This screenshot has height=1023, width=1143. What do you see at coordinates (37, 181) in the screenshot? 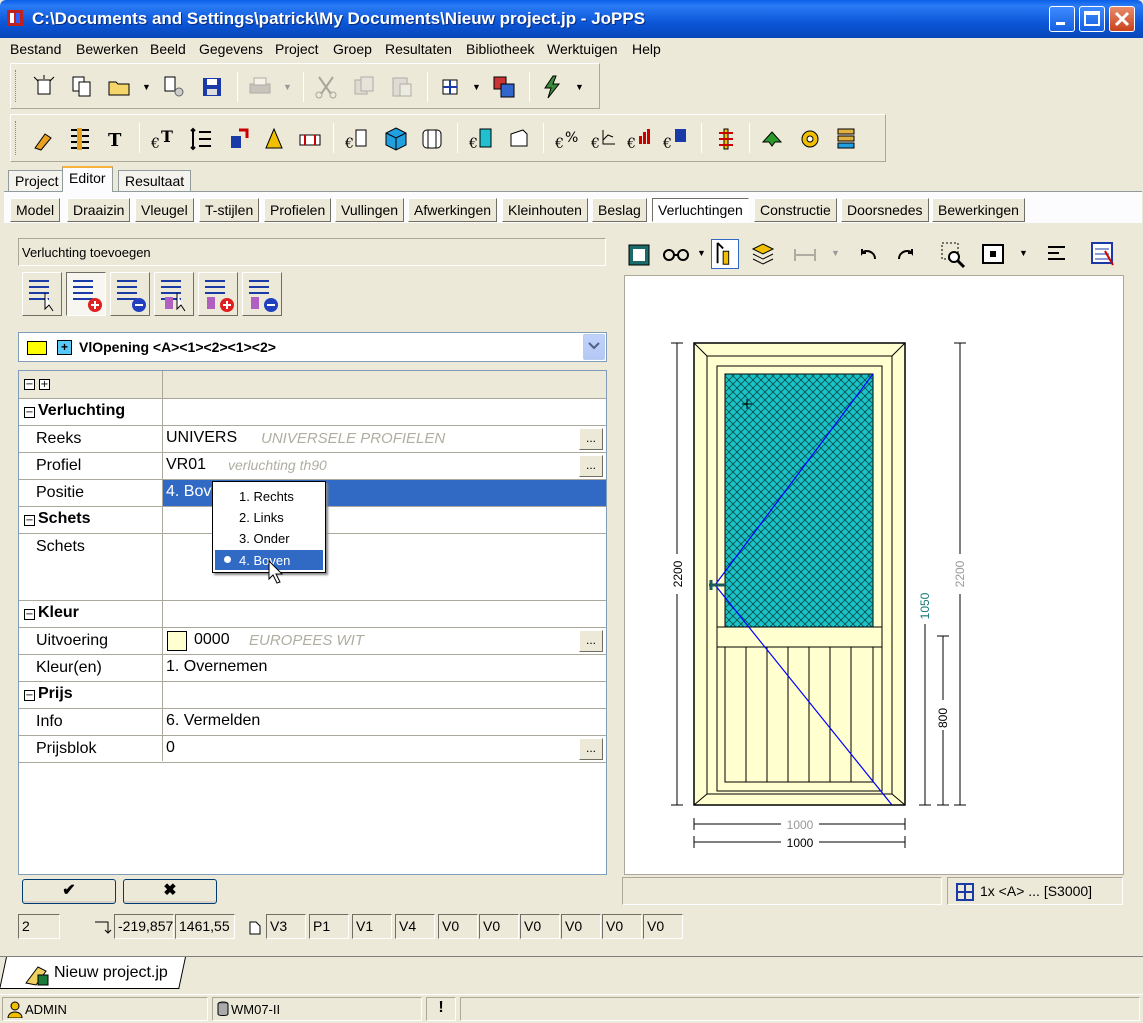
I see `tab-project: Project` at bounding box center [37, 181].